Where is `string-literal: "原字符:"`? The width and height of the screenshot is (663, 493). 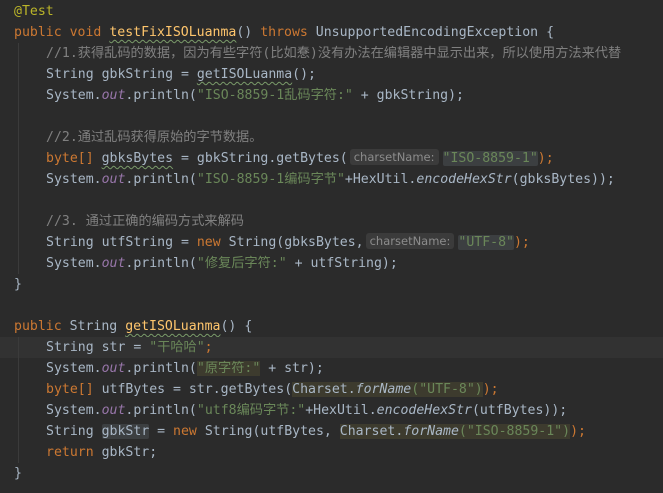 string-literal: "原字符:" is located at coordinates (228, 368).